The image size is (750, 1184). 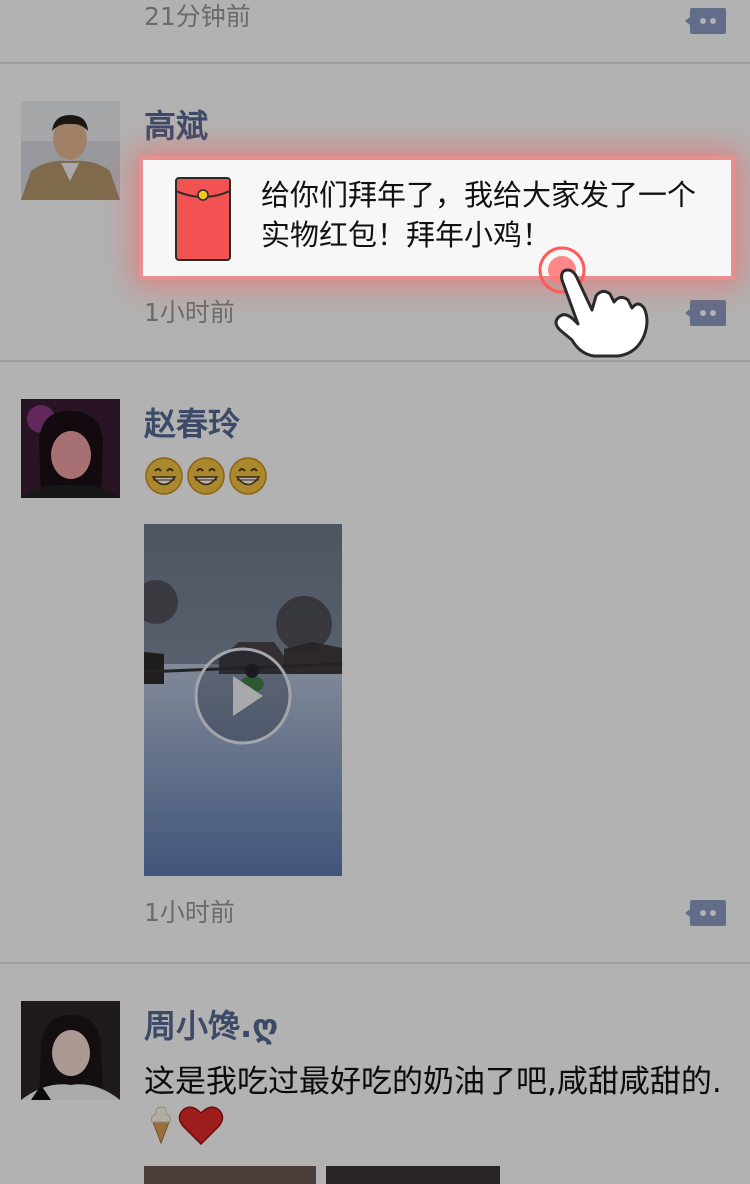 I want to click on post-text: 这是我吃过最好吃的奶油了吧,咸甜咸甜的., so click(x=434, y=1104).